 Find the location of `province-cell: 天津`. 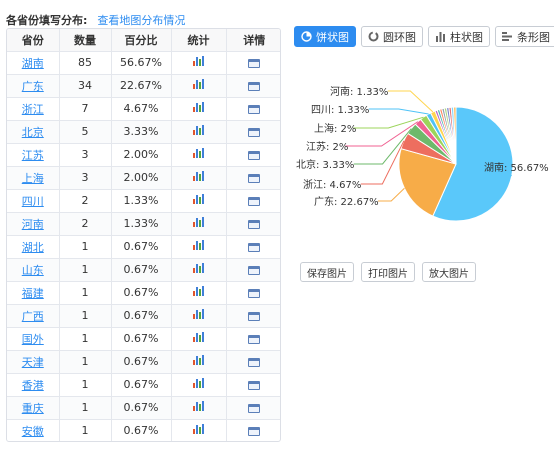

province-cell: 天津 is located at coordinates (33, 362).